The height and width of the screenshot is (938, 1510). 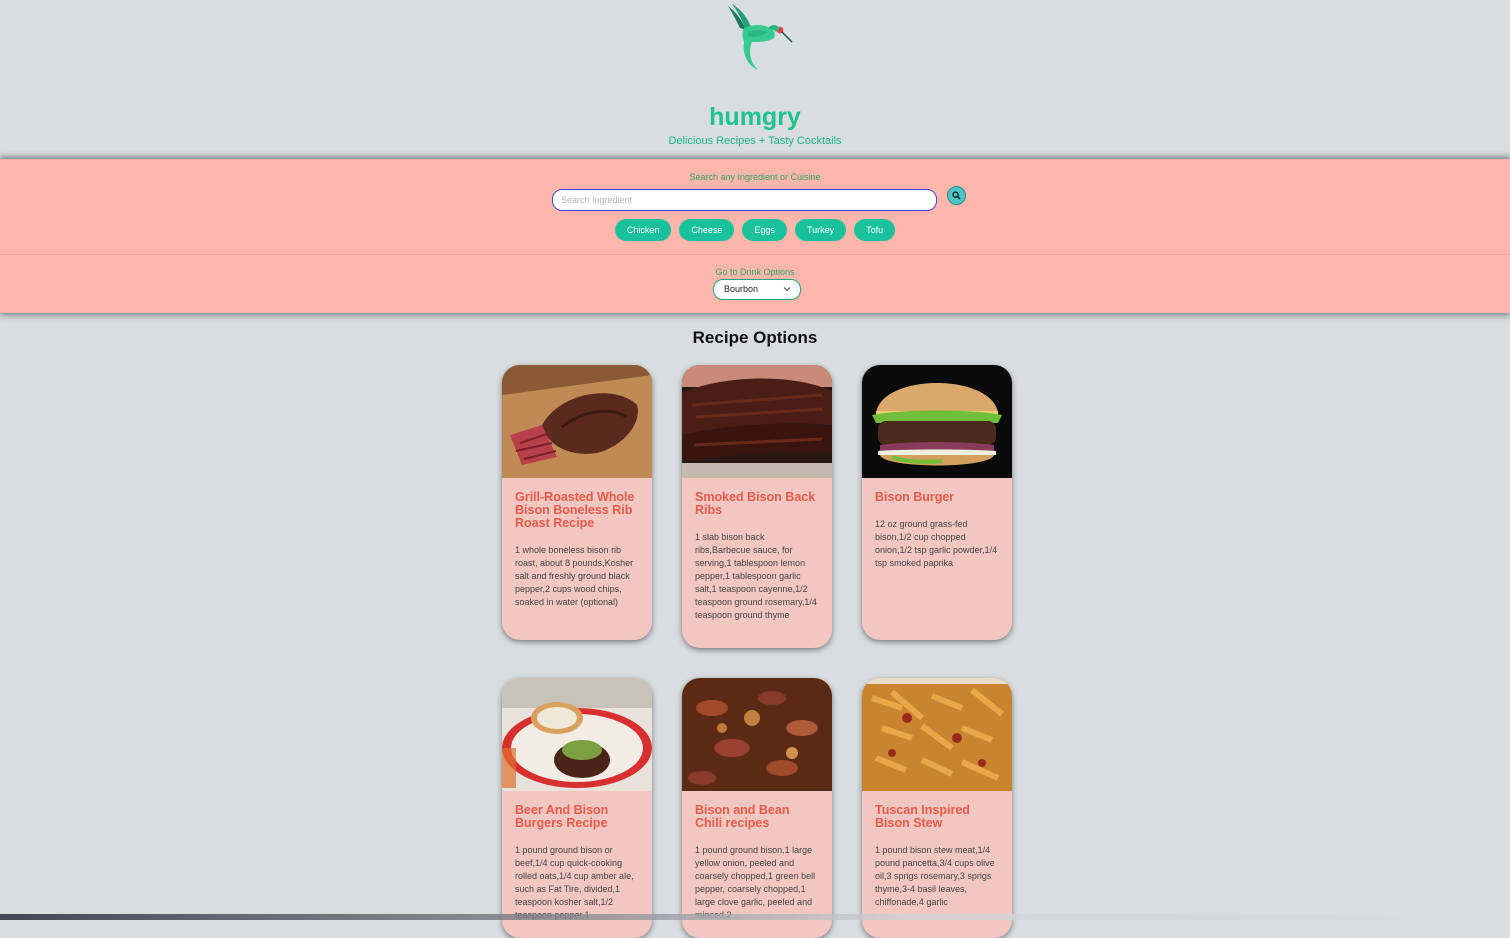 I want to click on recipe-title: Bison Burger, so click(x=937, y=491).